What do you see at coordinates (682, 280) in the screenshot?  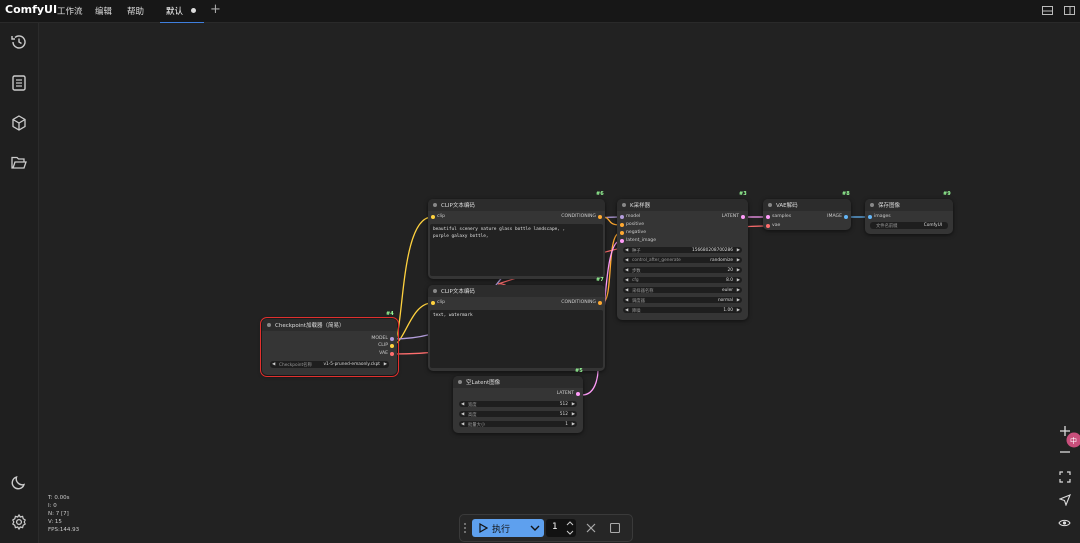 I see `widget-cfg: ◀ cfg 8.0 ▶` at bounding box center [682, 280].